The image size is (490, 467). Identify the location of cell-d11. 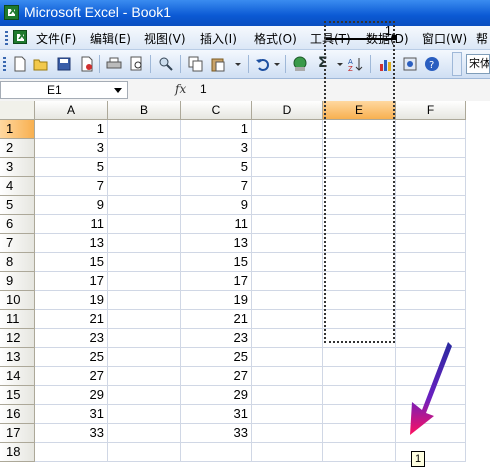
(287, 319).